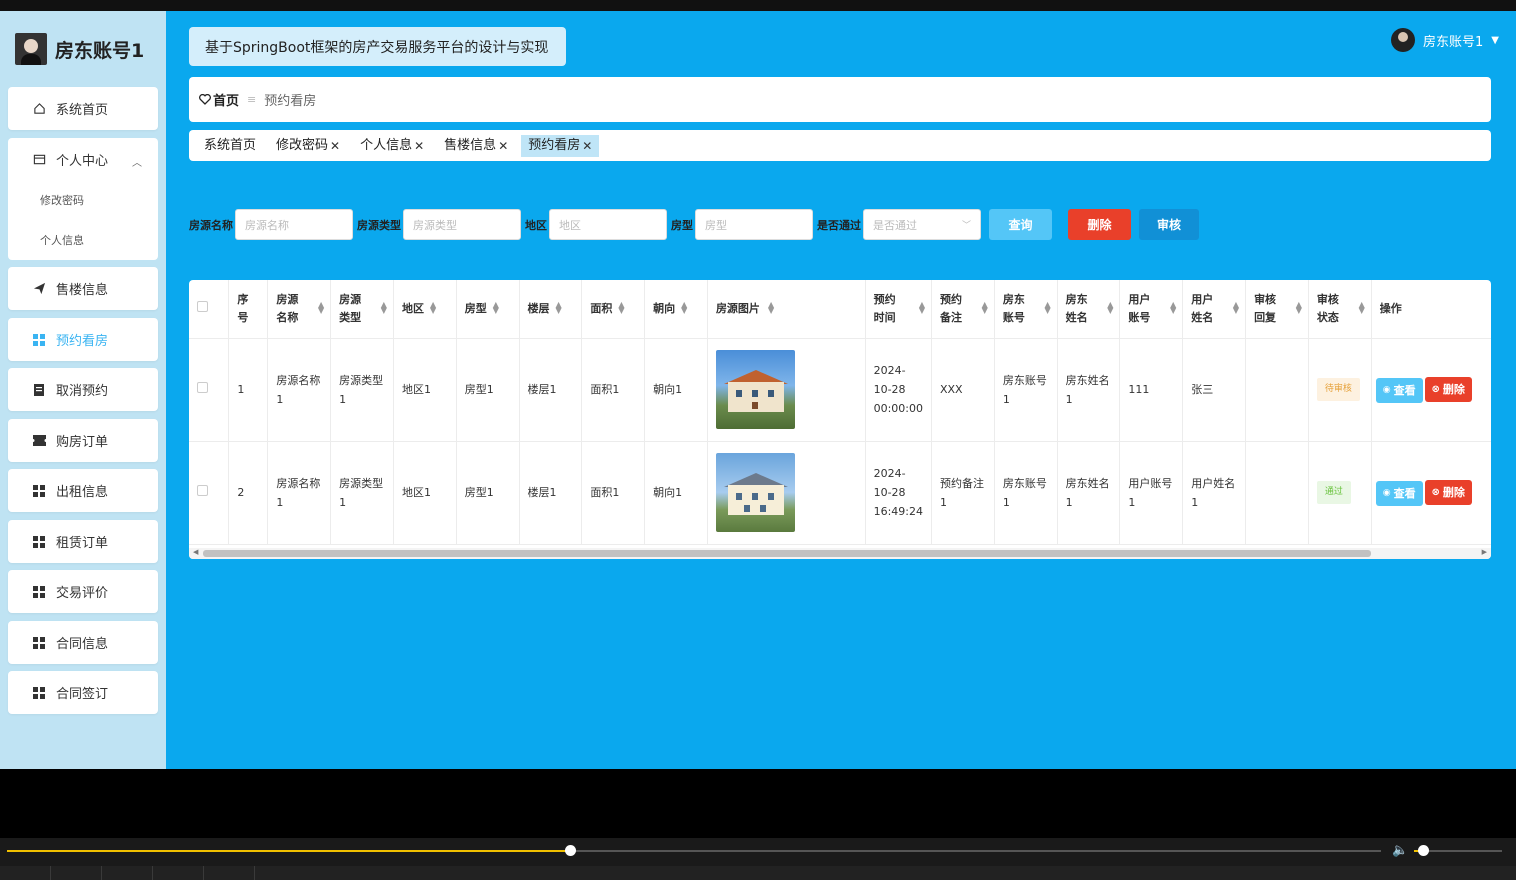 Image resolution: width=1516 pixels, height=880 pixels. Describe the element at coordinates (392, 146) in the screenshot. I see `tab-personal-info: 个人信息 ✕` at that location.